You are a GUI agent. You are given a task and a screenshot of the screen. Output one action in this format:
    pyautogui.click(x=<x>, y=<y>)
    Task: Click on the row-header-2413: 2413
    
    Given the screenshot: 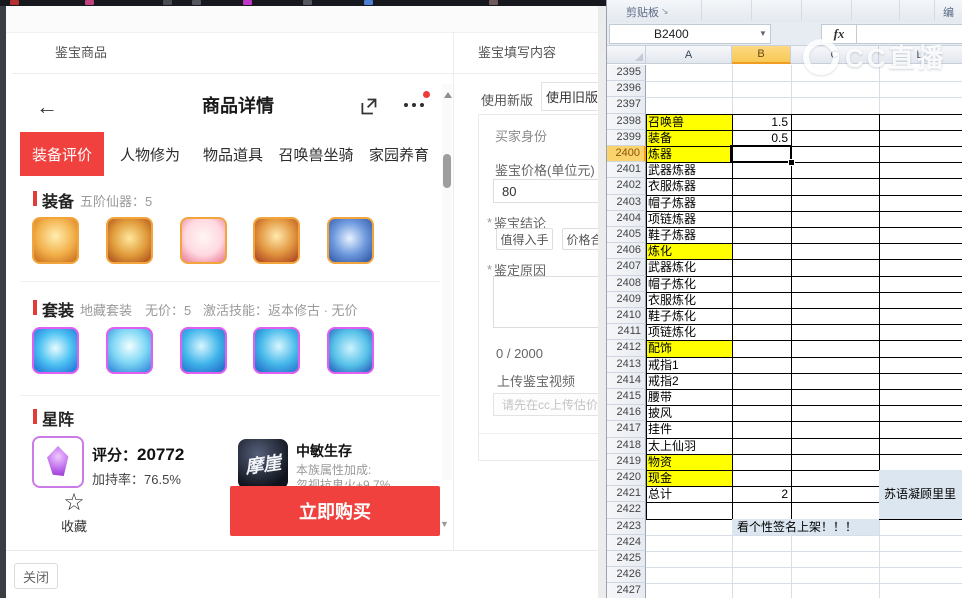 What is the action you would take?
    pyautogui.click(x=626, y=364)
    